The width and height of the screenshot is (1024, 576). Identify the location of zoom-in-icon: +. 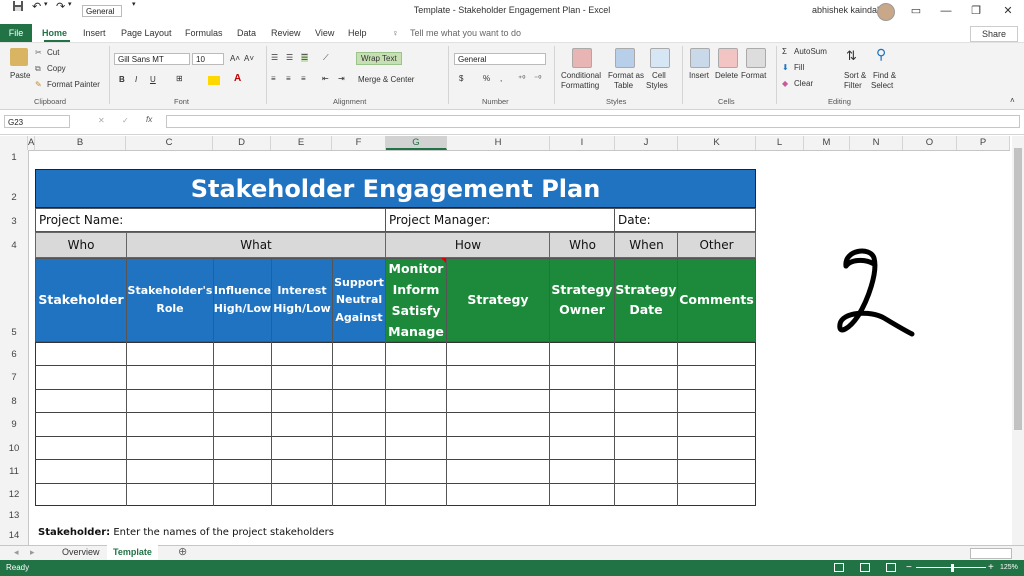
(991, 568).